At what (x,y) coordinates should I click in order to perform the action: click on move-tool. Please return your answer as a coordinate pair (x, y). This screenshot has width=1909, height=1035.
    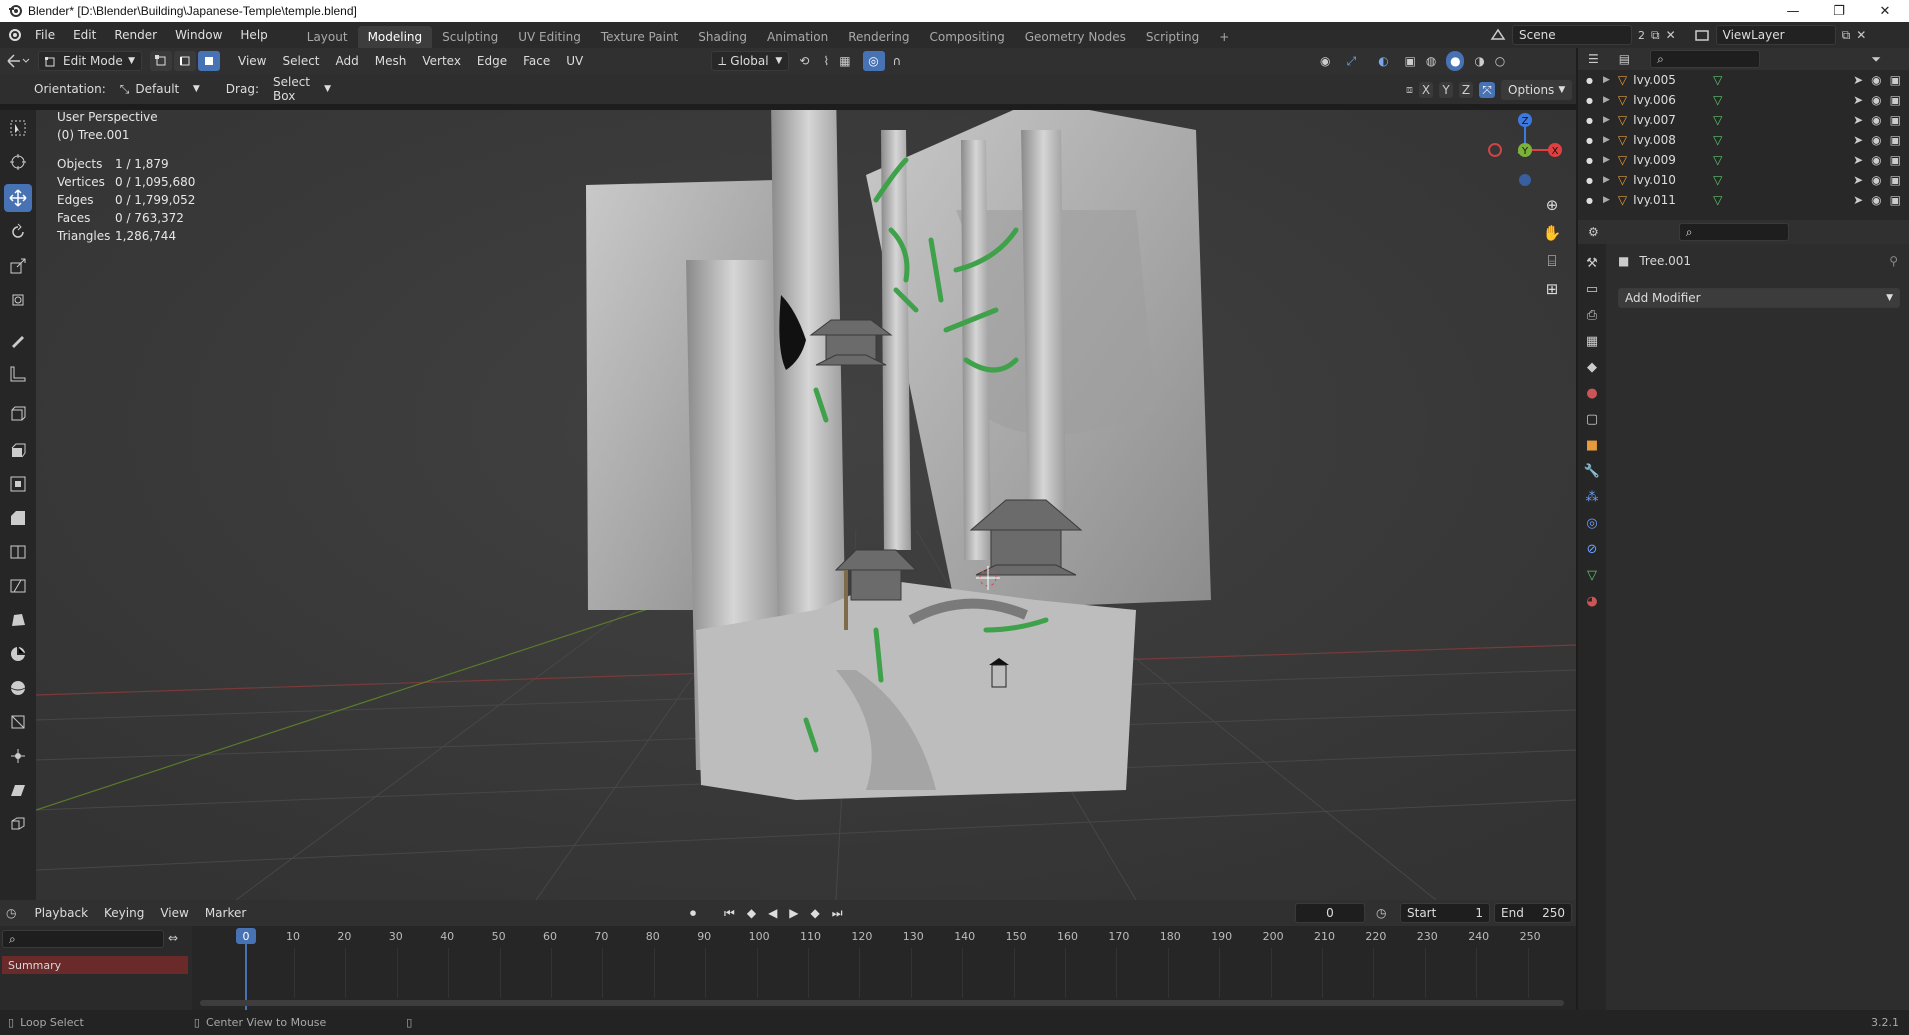
    Looking at the image, I should click on (18, 198).